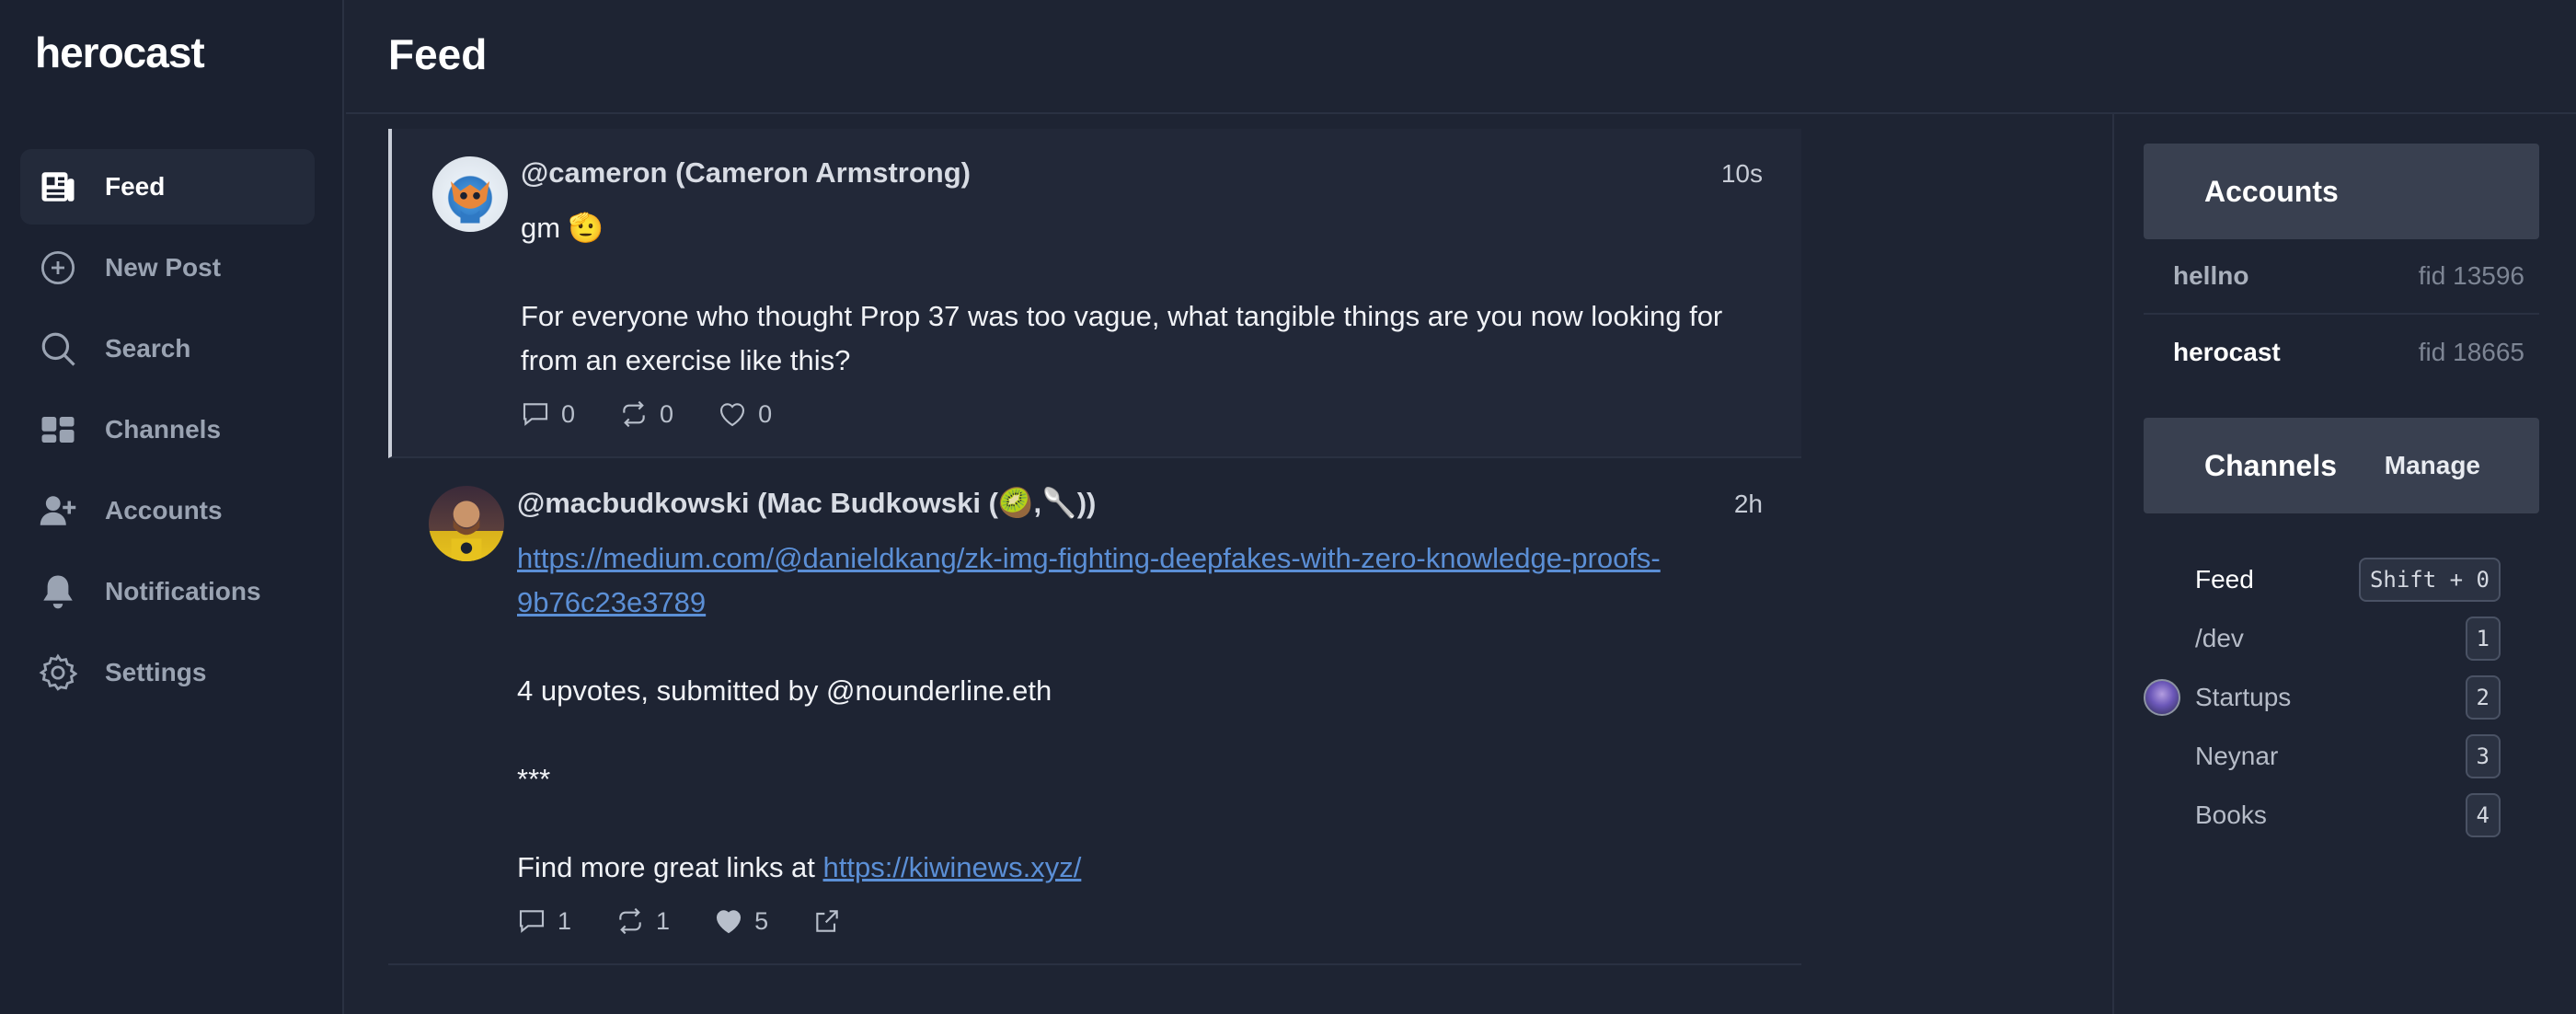 Image resolution: width=2576 pixels, height=1014 pixels. Describe the element at coordinates (2483, 815) in the screenshot. I see `shortcut-badge: 4` at that location.